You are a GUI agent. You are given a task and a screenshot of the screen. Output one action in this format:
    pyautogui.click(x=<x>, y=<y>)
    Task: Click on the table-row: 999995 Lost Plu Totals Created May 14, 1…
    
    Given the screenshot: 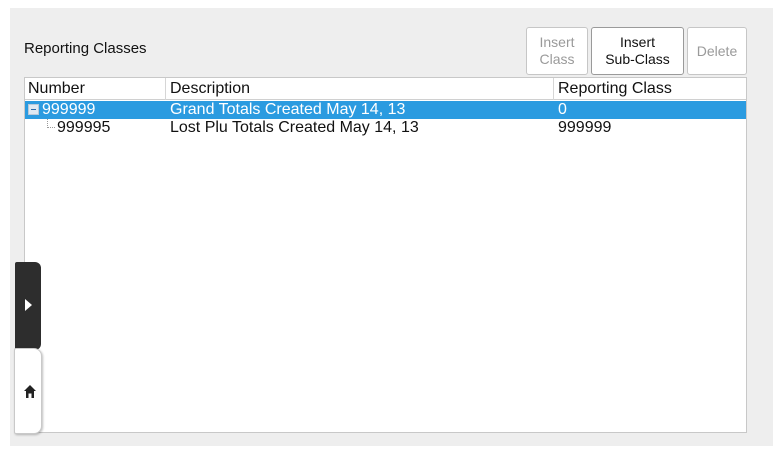 What is the action you would take?
    pyautogui.click(x=385, y=128)
    